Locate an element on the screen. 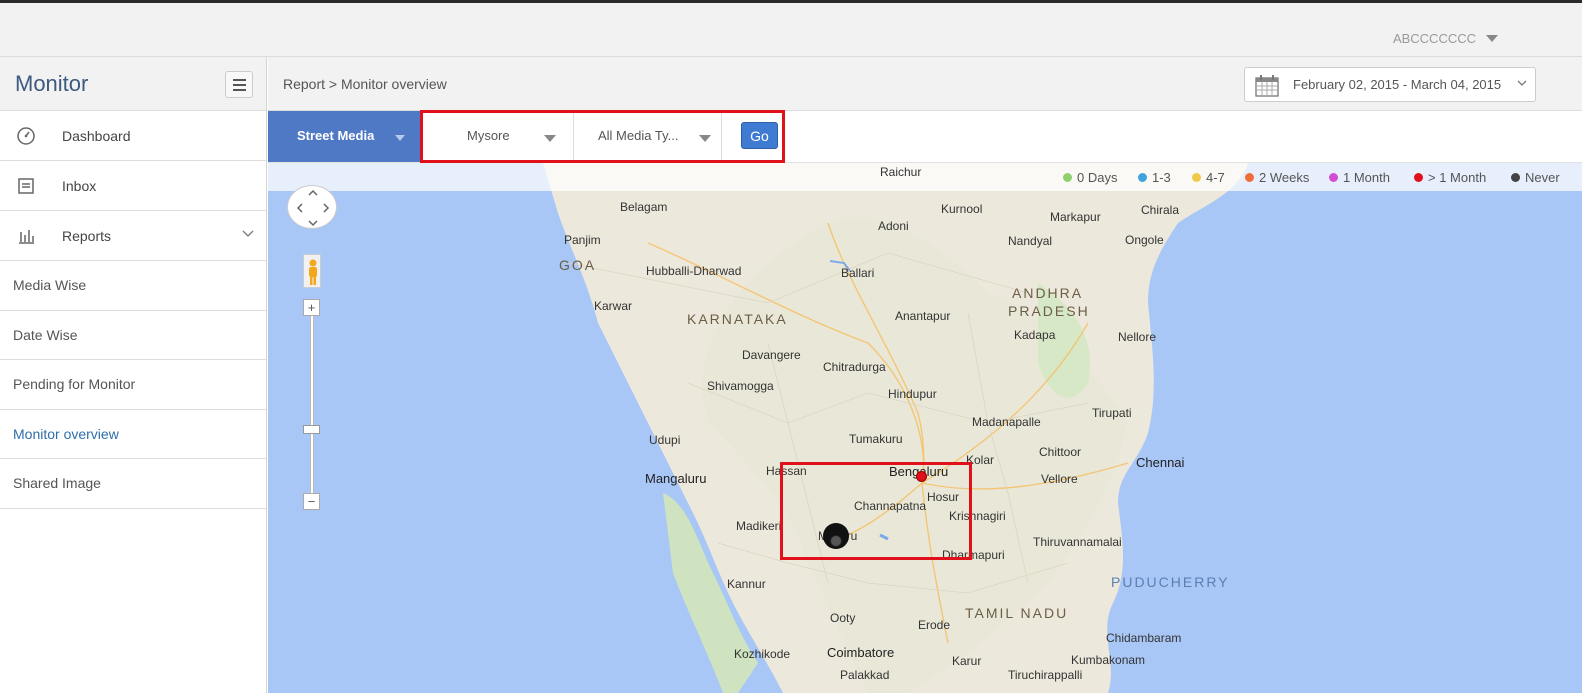 The image size is (1582, 693). breadcrumb: Report > Monitor overview is located at coordinates (365, 84).